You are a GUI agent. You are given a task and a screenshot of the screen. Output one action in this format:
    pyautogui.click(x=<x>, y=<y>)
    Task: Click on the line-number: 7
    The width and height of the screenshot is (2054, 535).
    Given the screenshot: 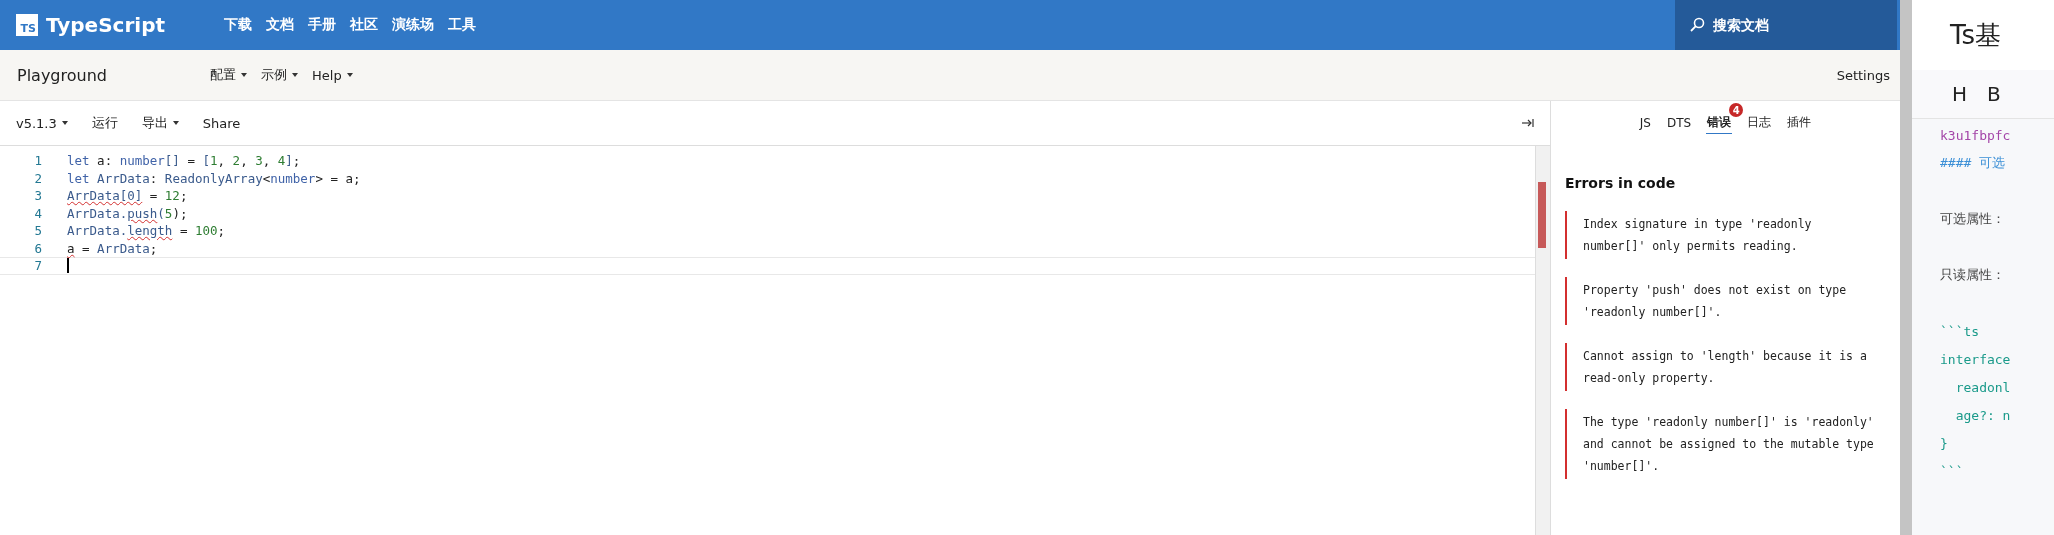 What is the action you would take?
    pyautogui.click(x=38, y=266)
    